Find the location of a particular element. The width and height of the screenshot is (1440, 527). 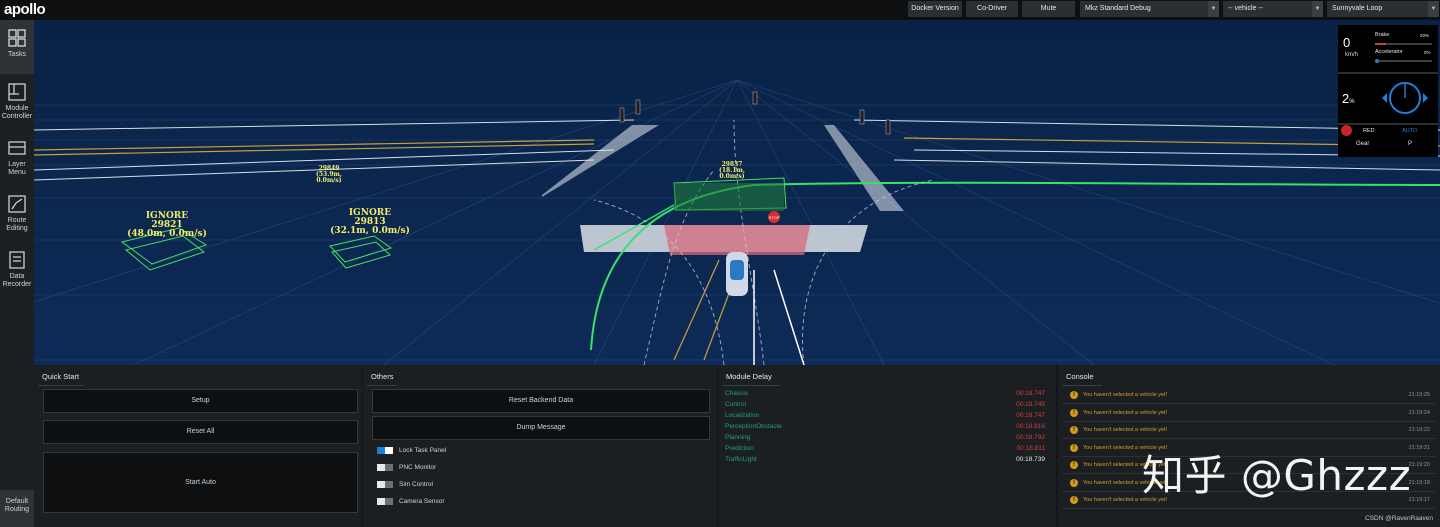

sidebar-item-label: Data Recorder is located at coordinates (17, 280).